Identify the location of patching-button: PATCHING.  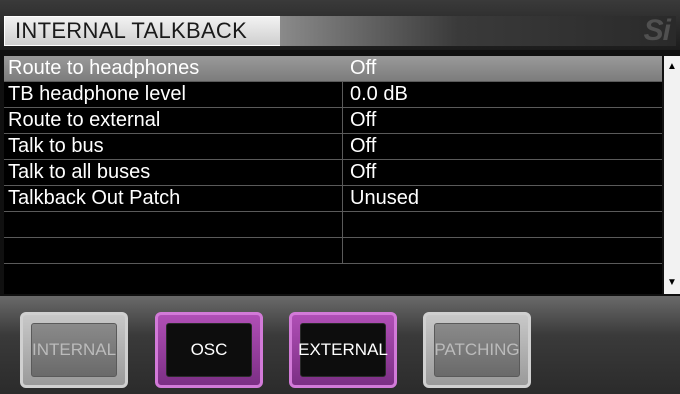
(477, 350).